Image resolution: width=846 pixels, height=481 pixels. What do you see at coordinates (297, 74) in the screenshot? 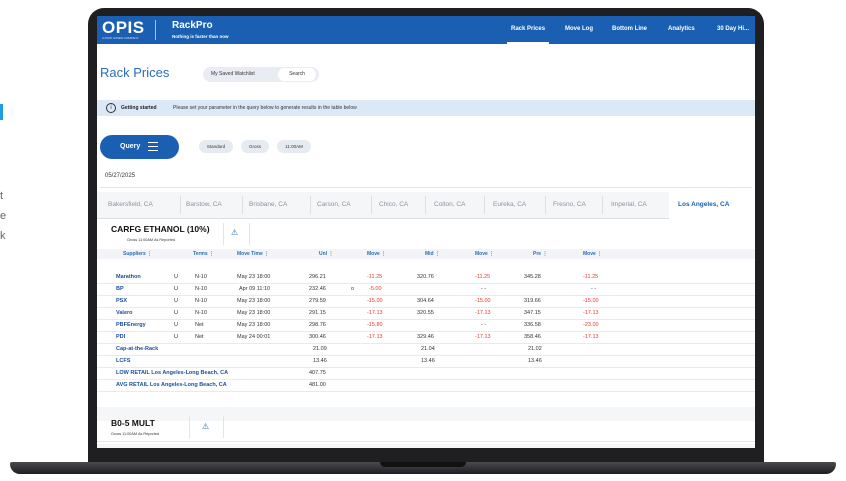
I see `toggle-search: Search` at bounding box center [297, 74].